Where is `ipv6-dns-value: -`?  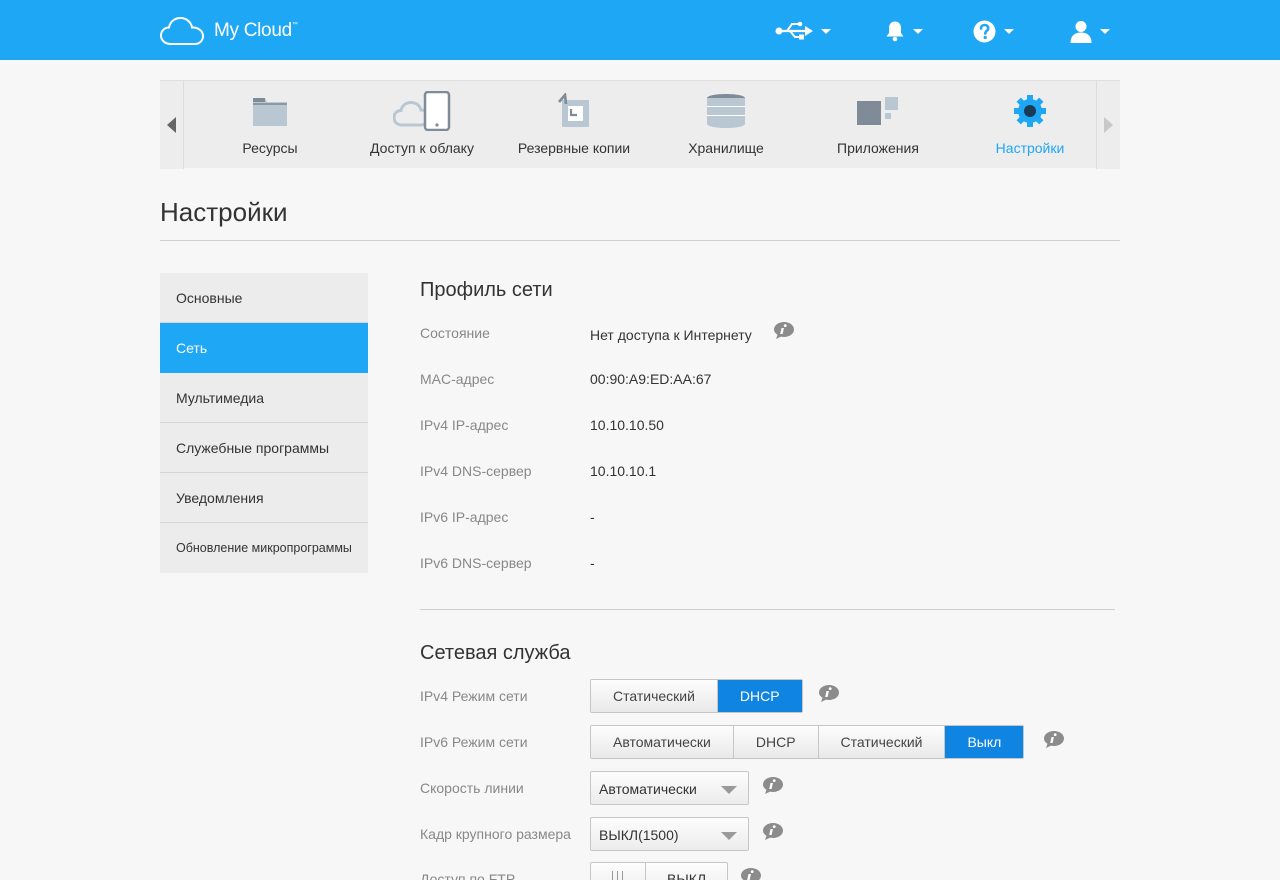 ipv6-dns-value: - is located at coordinates (592, 563).